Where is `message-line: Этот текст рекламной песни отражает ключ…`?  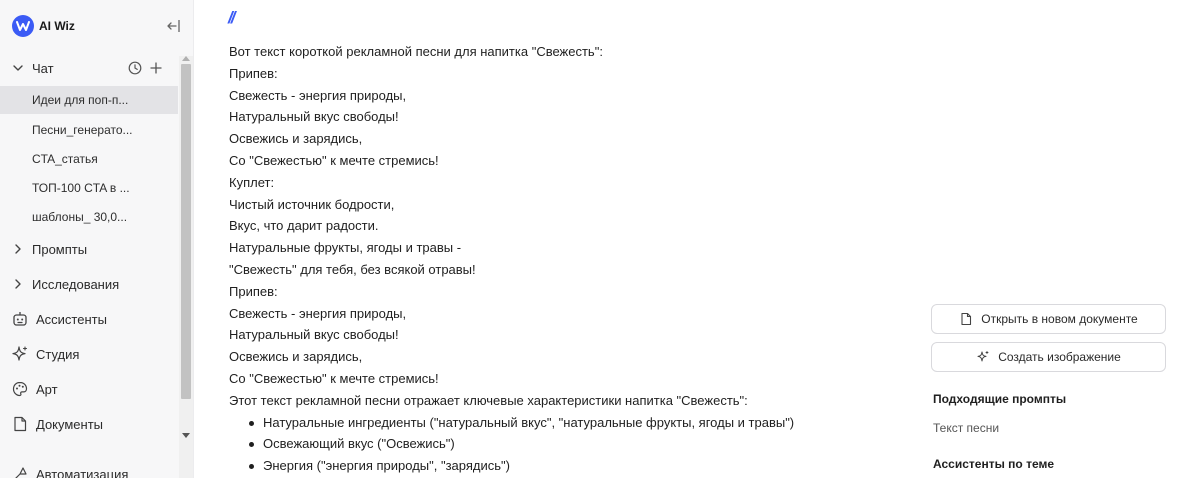 message-line: Этот текст рекламной песни отражает ключ… is located at coordinates (488, 400).